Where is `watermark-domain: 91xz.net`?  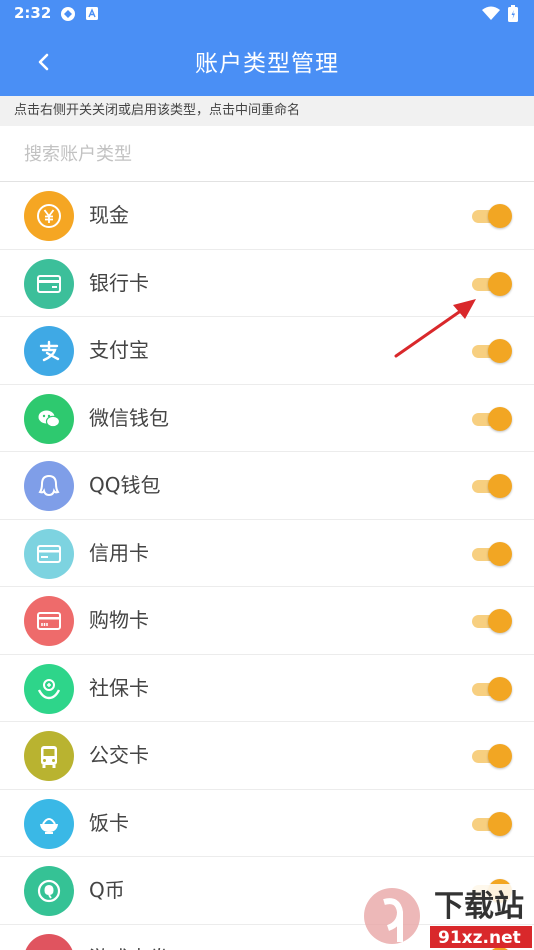 watermark-domain: 91xz.net is located at coordinates (479, 938).